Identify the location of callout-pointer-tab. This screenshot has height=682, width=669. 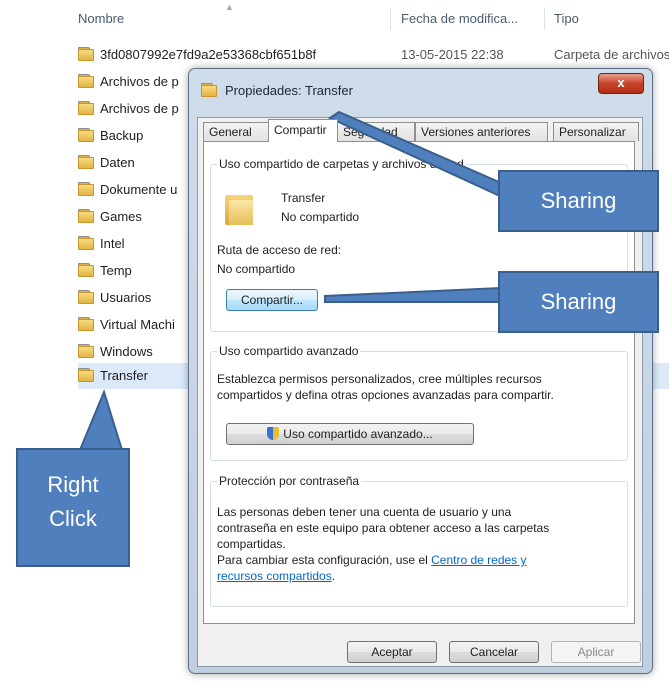
(418, 154).